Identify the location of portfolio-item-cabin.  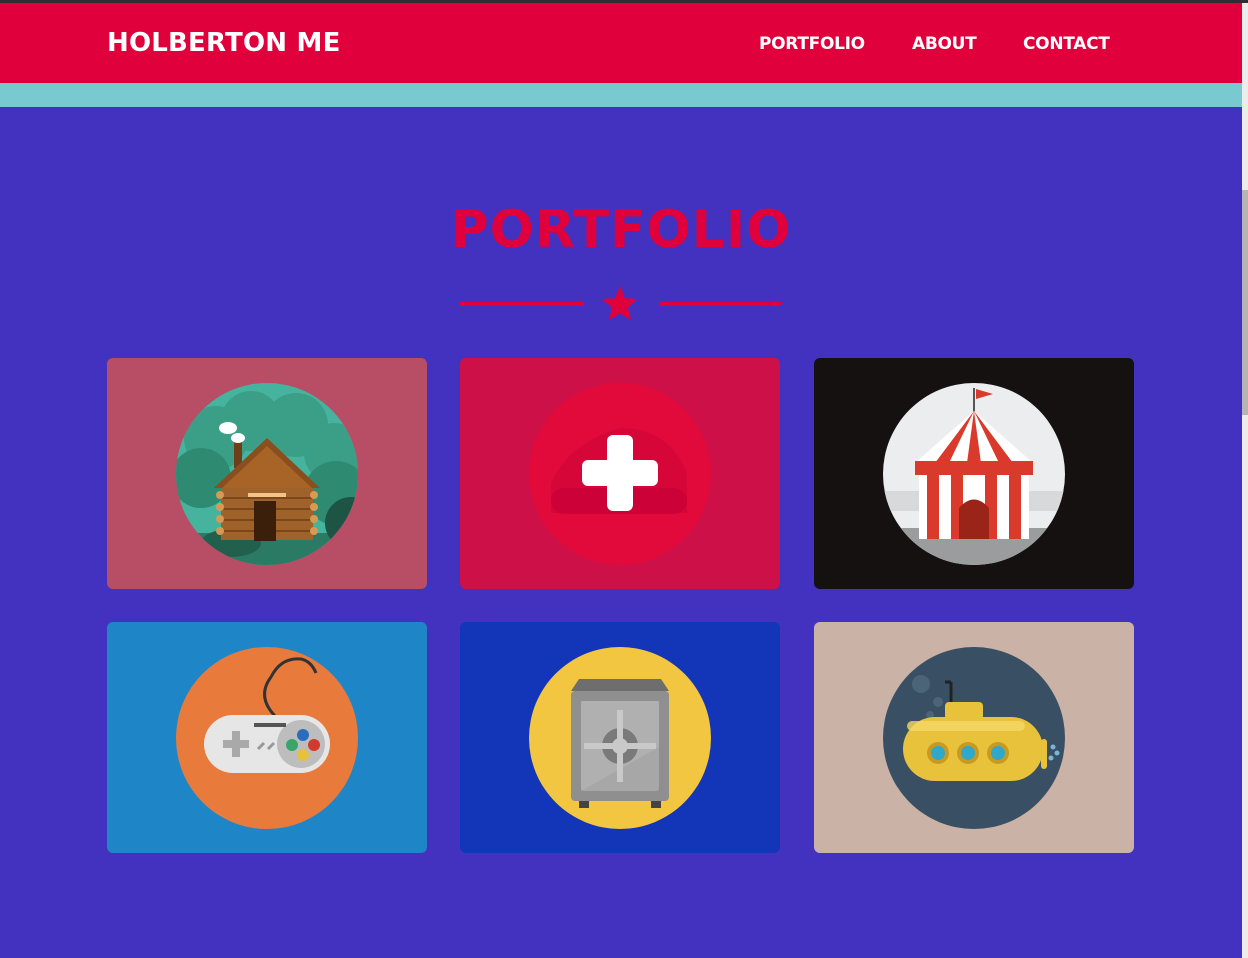
(267, 473).